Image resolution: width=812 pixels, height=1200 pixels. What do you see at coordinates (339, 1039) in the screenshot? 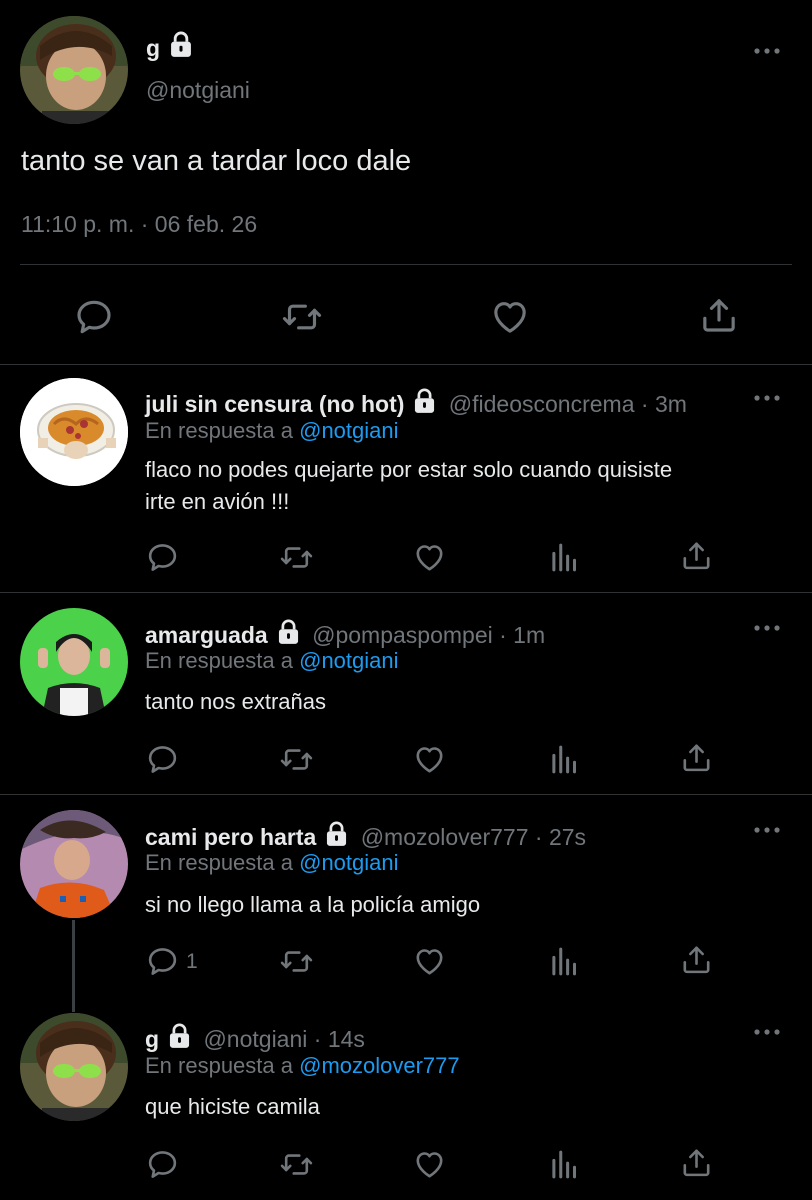
I see `tweet-time: · 14s` at bounding box center [339, 1039].